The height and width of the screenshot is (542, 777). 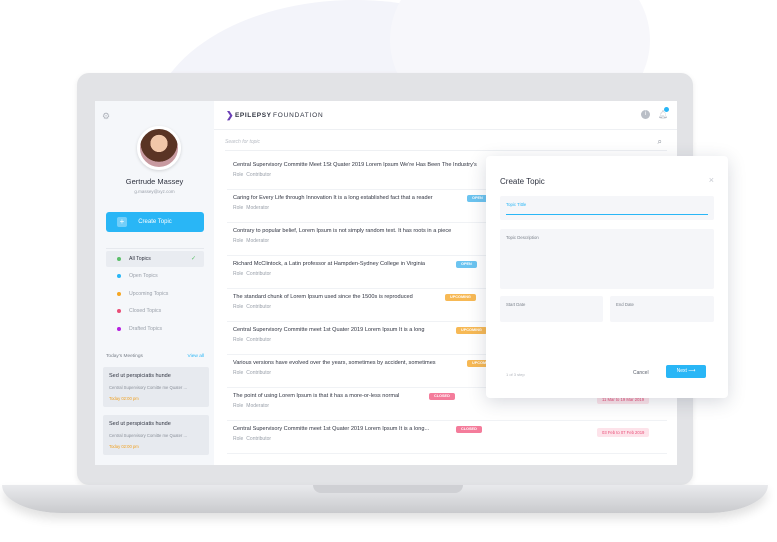 I want to click on notification-badge, so click(x=666, y=109).